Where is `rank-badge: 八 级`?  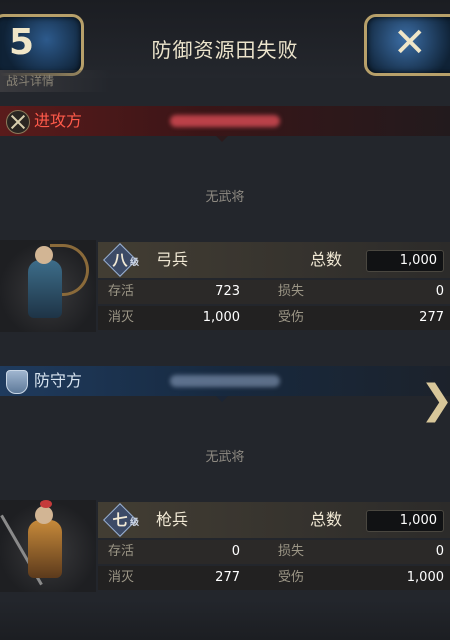
rank-badge: 八 级 is located at coordinates (123, 260).